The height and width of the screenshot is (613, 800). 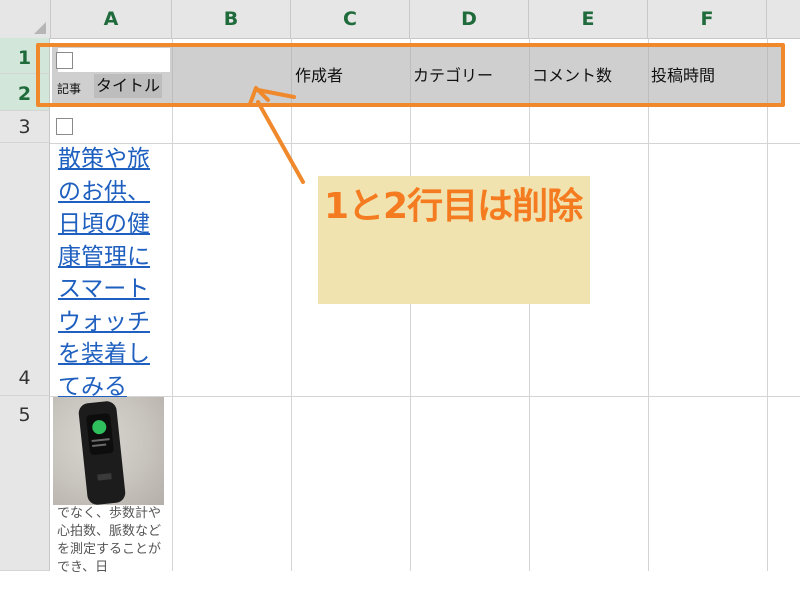 I want to click on article-title-link: 散策や旅のお供、日頃の健康管理にスマートウォッチを装着してみる, so click(x=115, y=273).